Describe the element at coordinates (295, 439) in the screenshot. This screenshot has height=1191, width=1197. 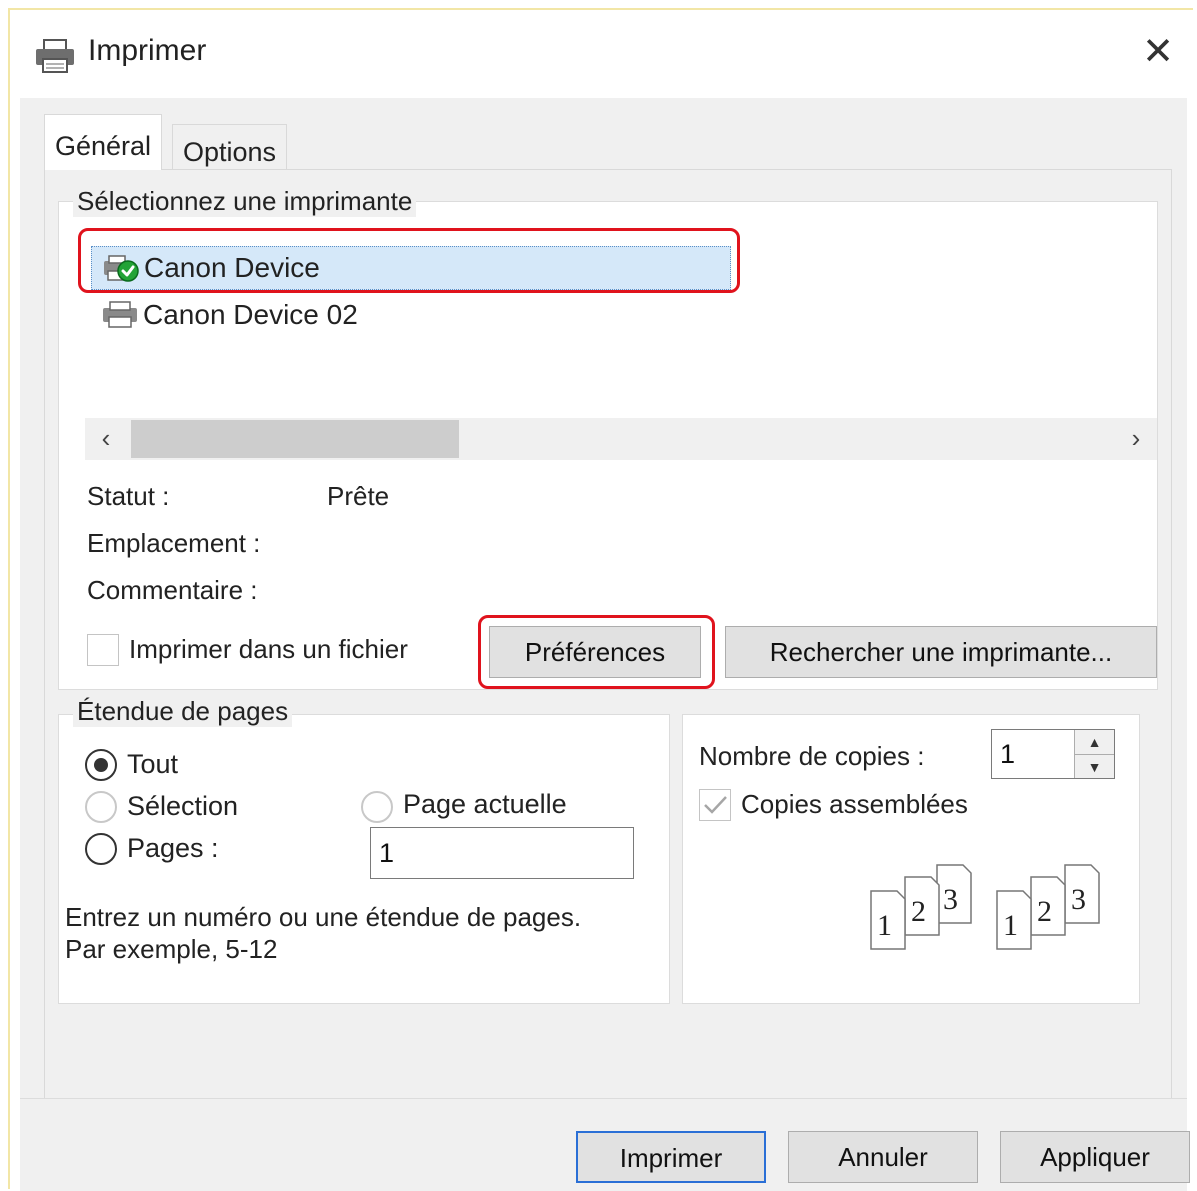
I see `scrollbar-thumb` at that location.